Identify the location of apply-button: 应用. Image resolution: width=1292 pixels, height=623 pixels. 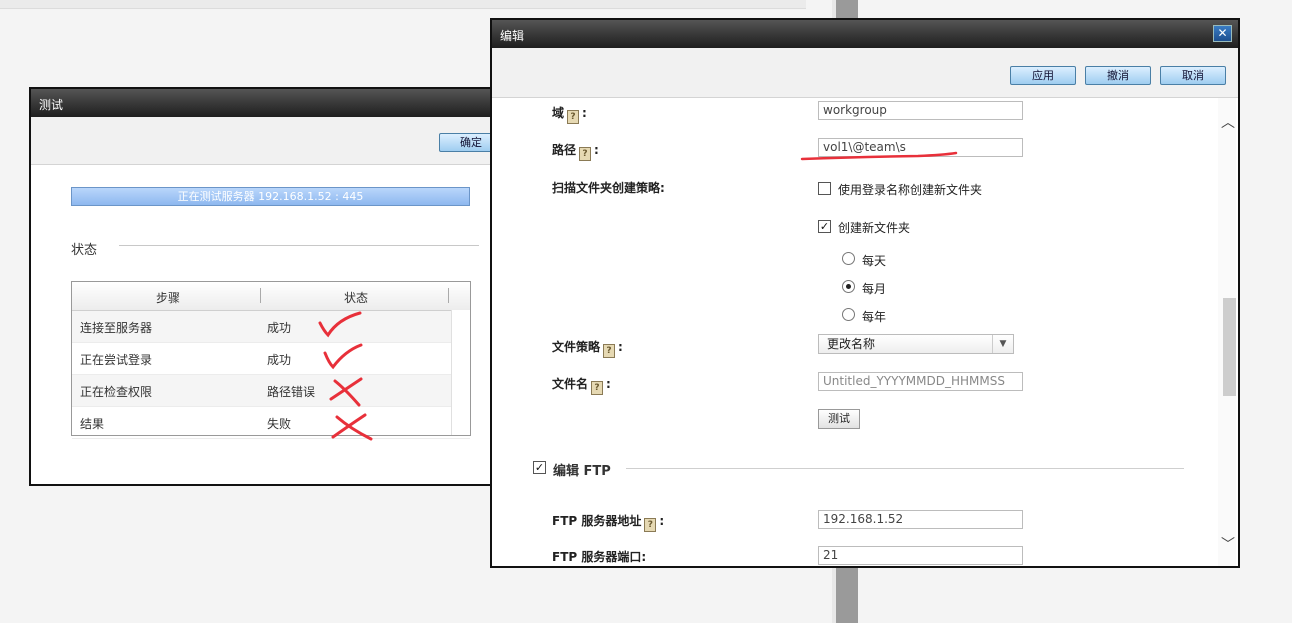
(1043, 75).